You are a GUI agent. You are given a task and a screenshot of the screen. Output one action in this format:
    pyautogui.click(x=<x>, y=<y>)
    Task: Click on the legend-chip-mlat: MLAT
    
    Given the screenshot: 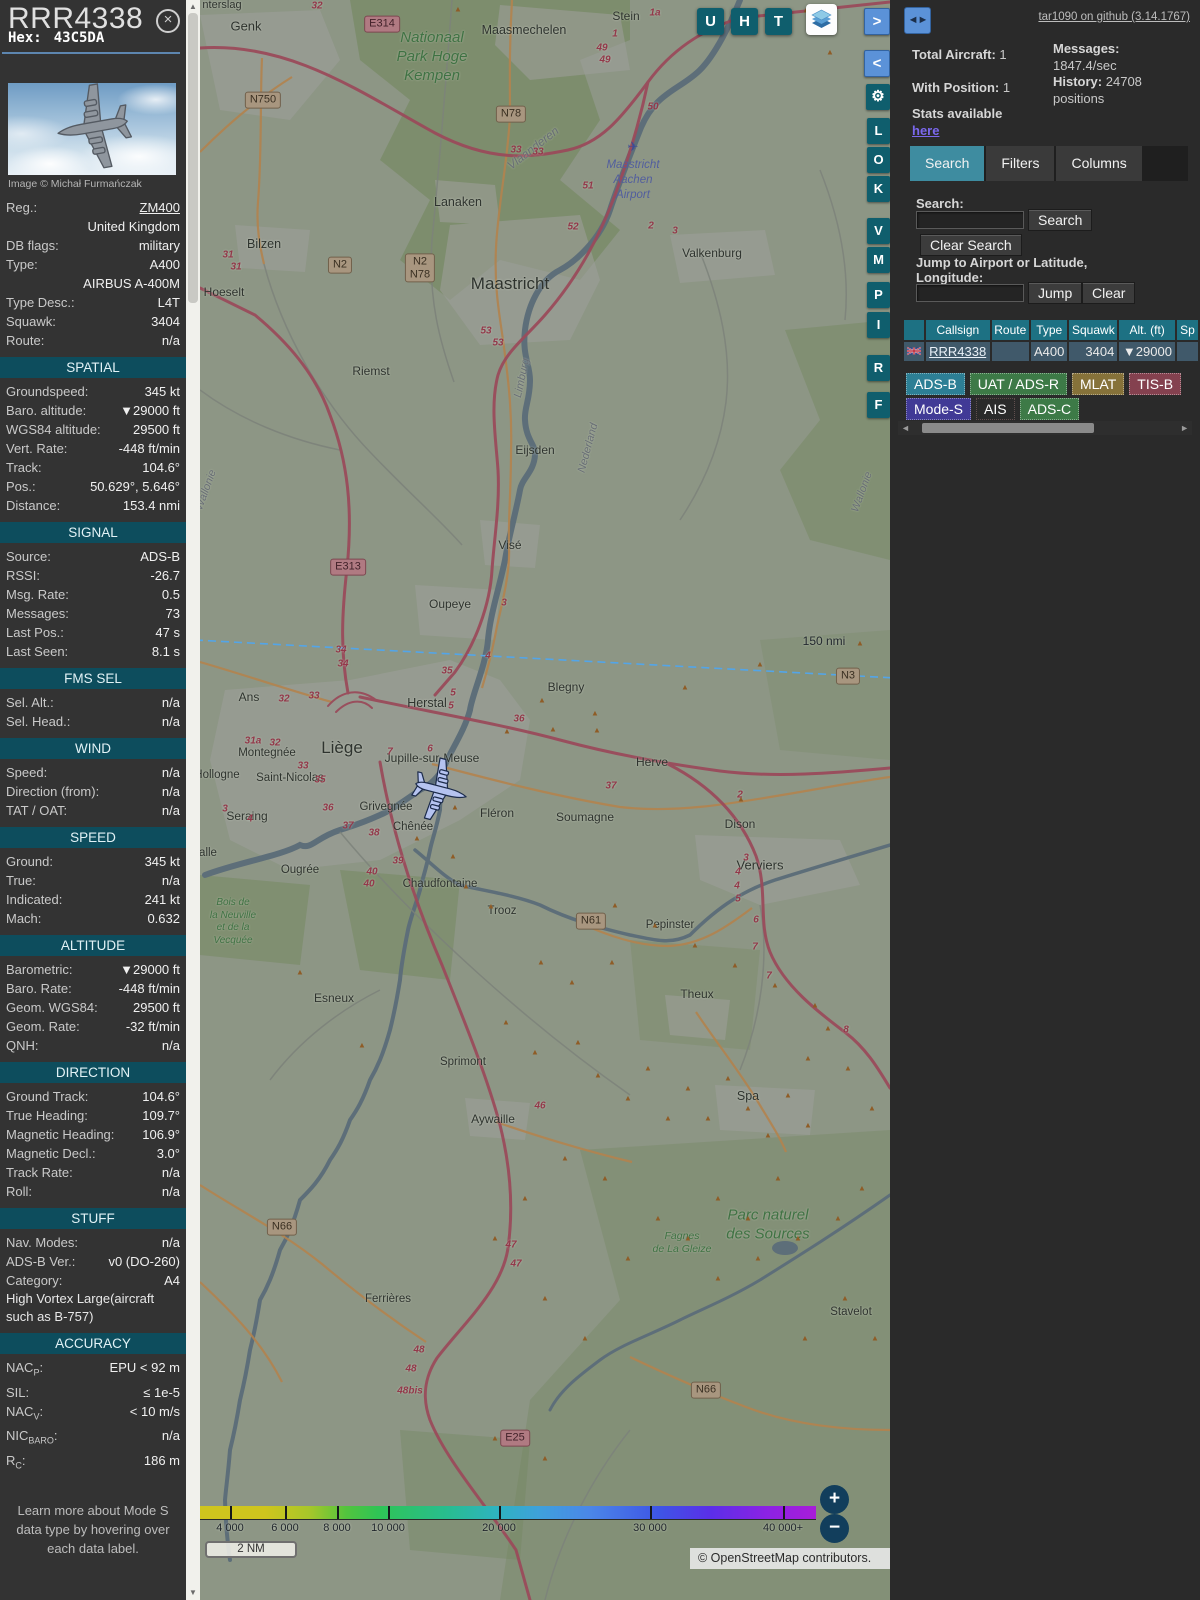 What is the action you would take?
    pyautogui.click(x=1098, y=384)
    